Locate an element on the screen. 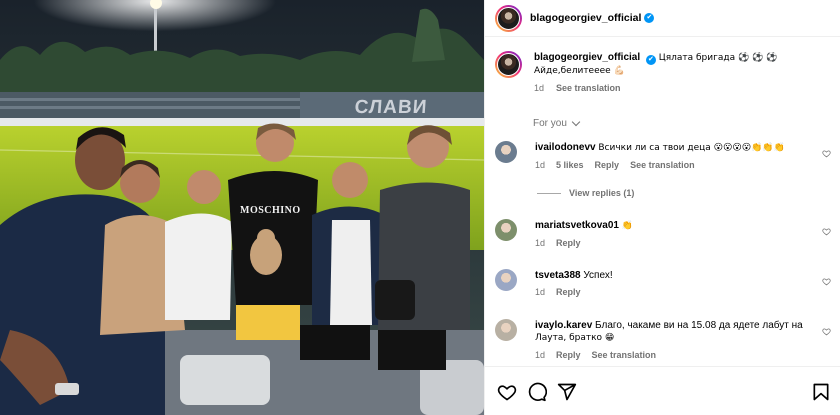 The width and height of the screenshot is (840, 415). bookmark-icon is located at coordinates (821, 392).